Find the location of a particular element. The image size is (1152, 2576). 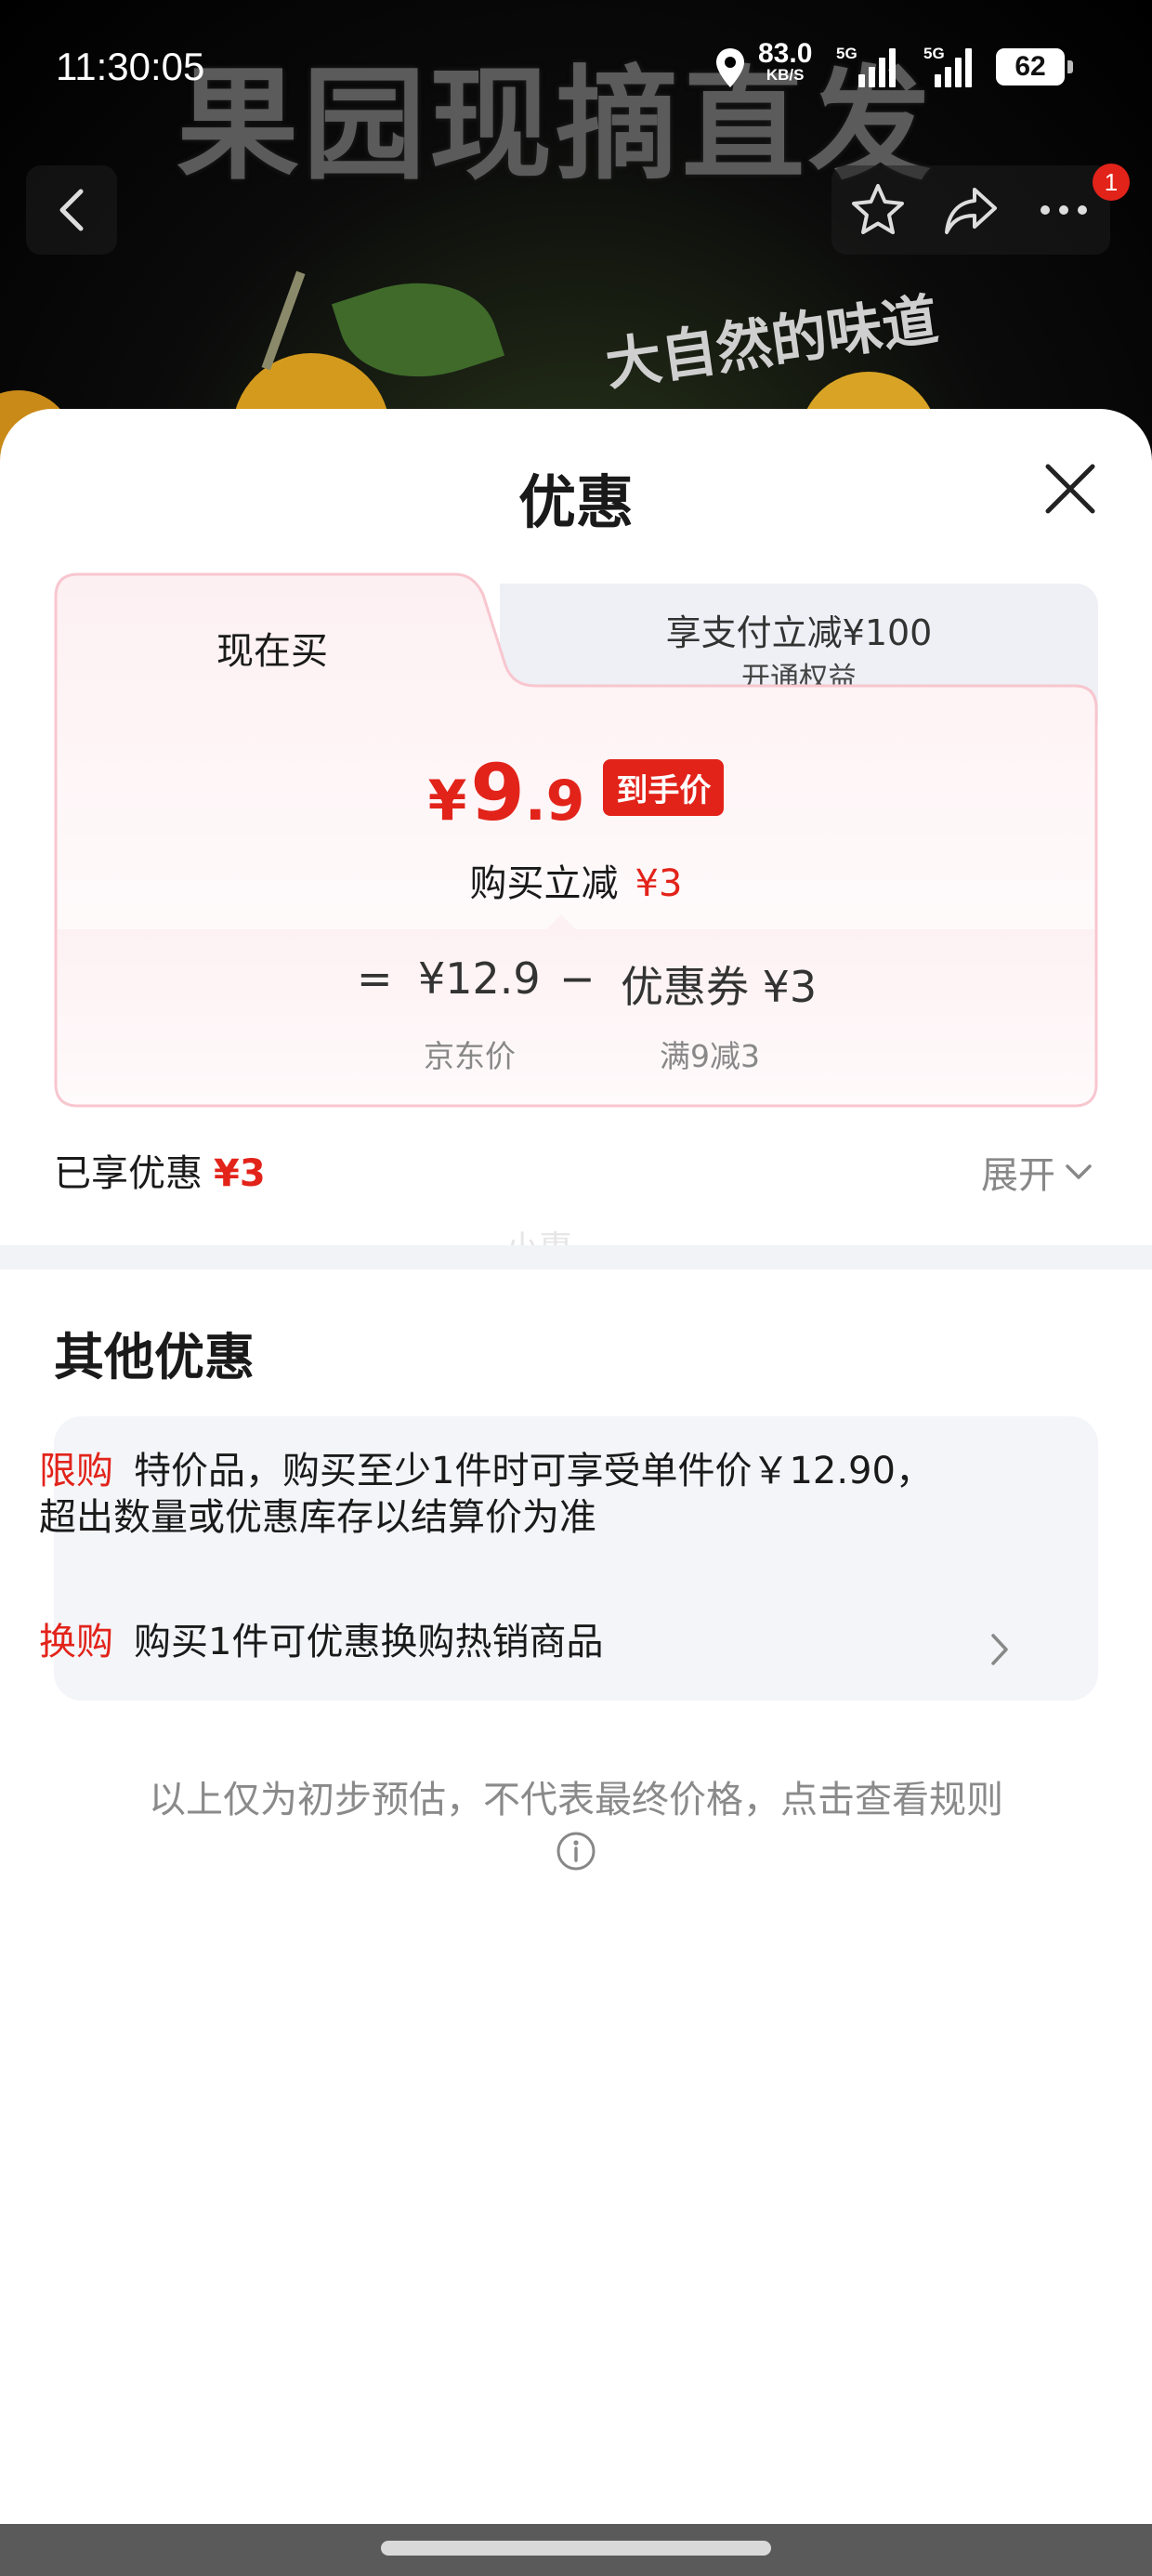

star-icon is located at coordinates (878, 210).